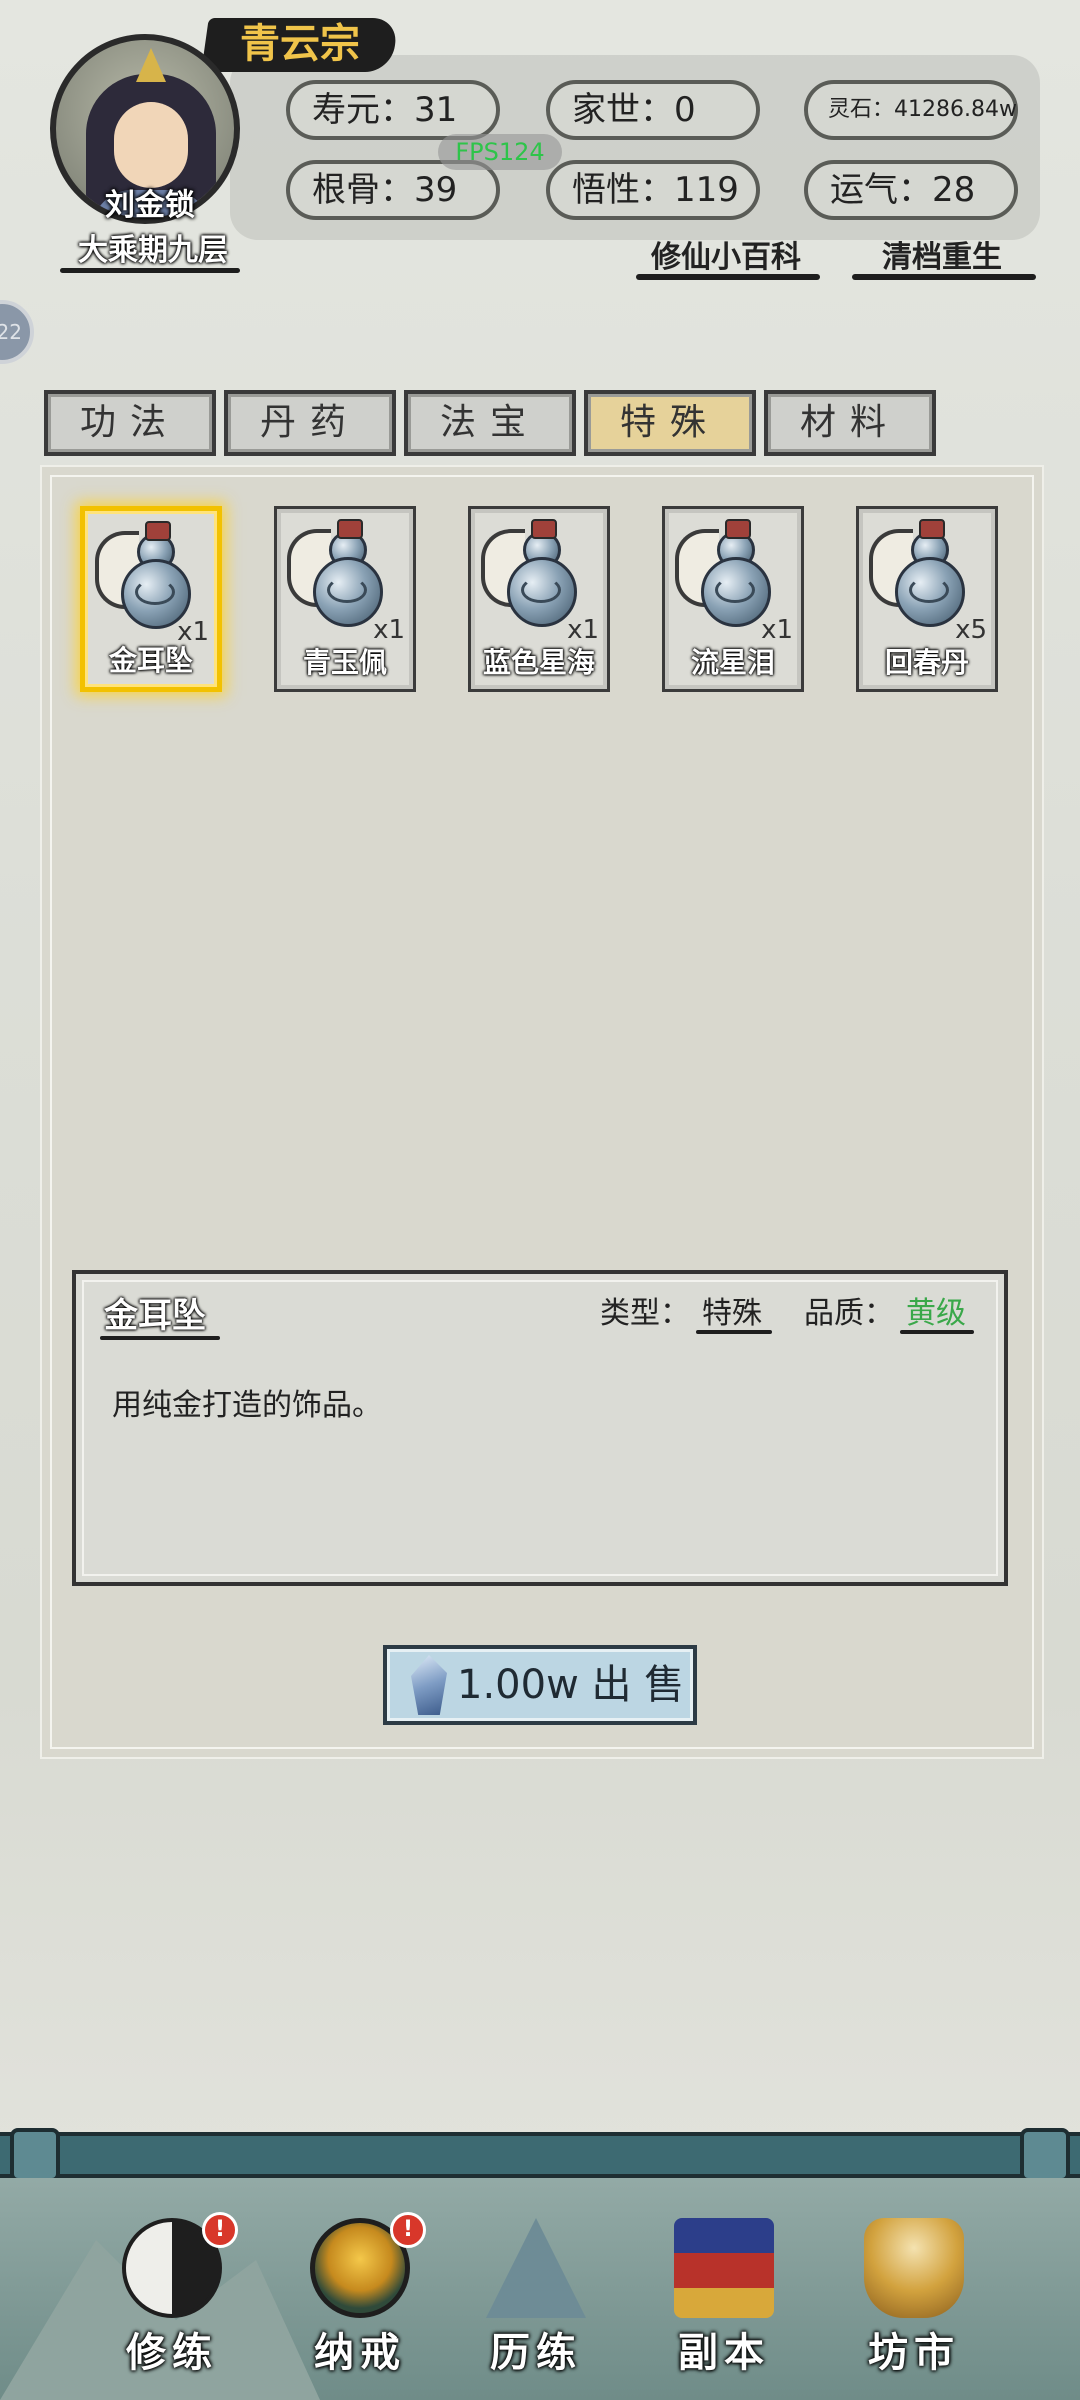 Image resolution: width=1080 pixels, height=2400 pixels. What do you see at coordinates (849, 1313) in the screenshot?
I see `detail-quality-label: 品质：` at bounding box center [849, 1313].